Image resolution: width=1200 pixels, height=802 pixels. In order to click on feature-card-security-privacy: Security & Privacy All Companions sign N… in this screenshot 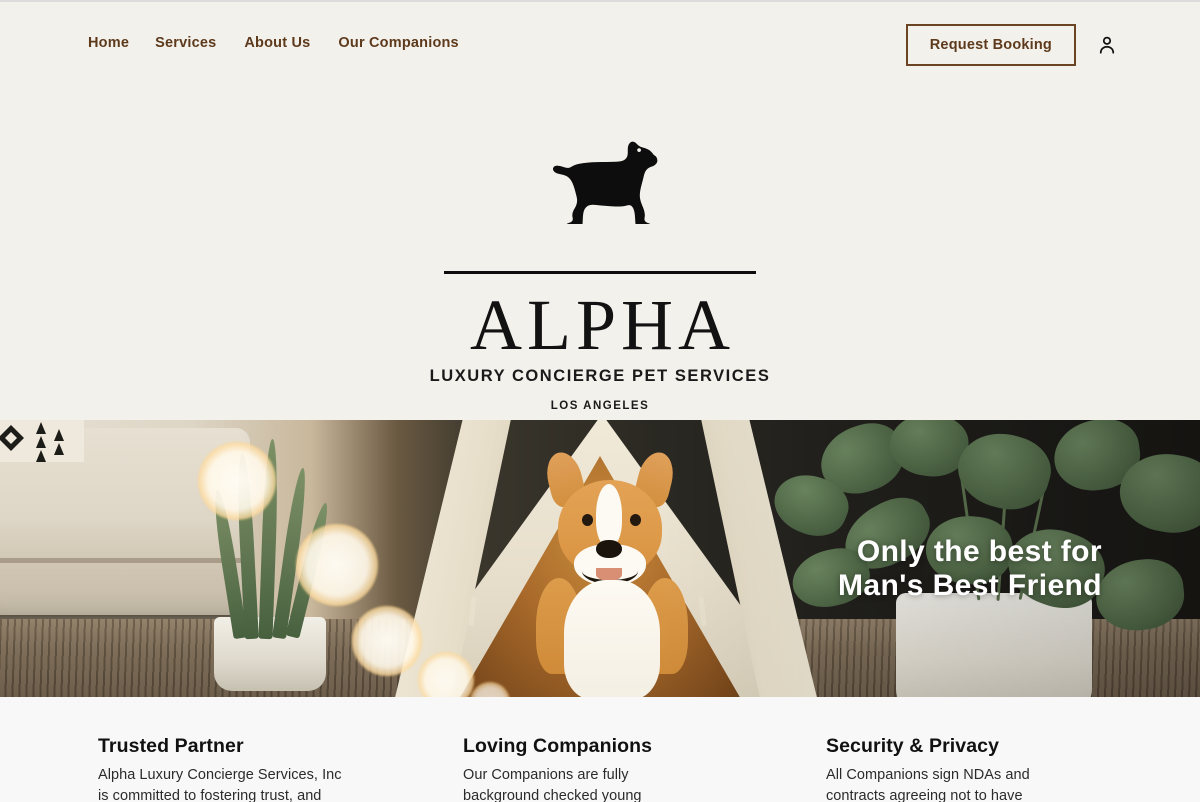, I will do `click(1007, 768)`.